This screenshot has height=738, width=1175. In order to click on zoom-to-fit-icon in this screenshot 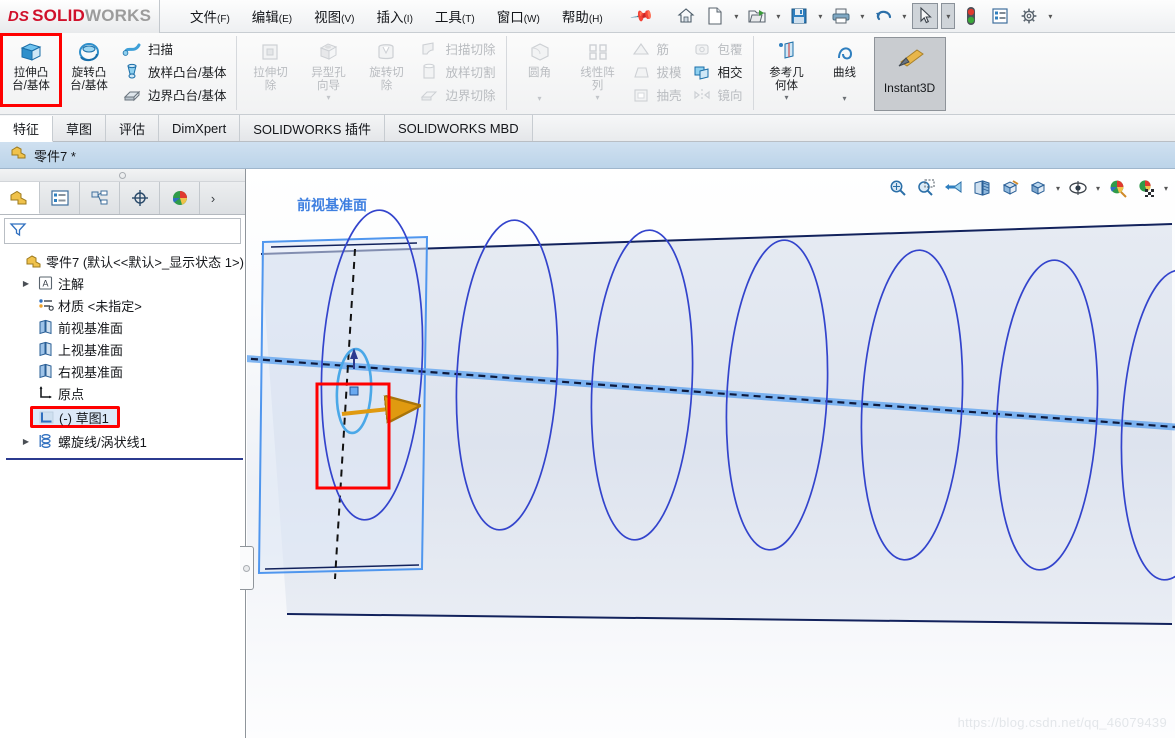, I will do `click(898, 188)`.